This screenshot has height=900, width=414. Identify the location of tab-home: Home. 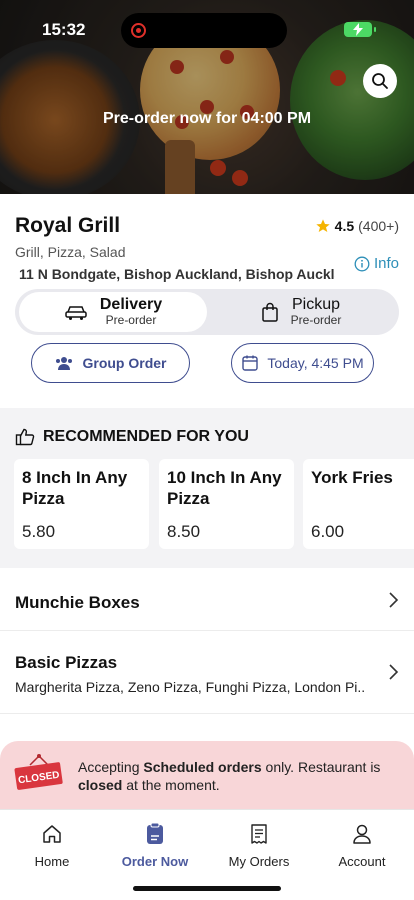
(52, 844).